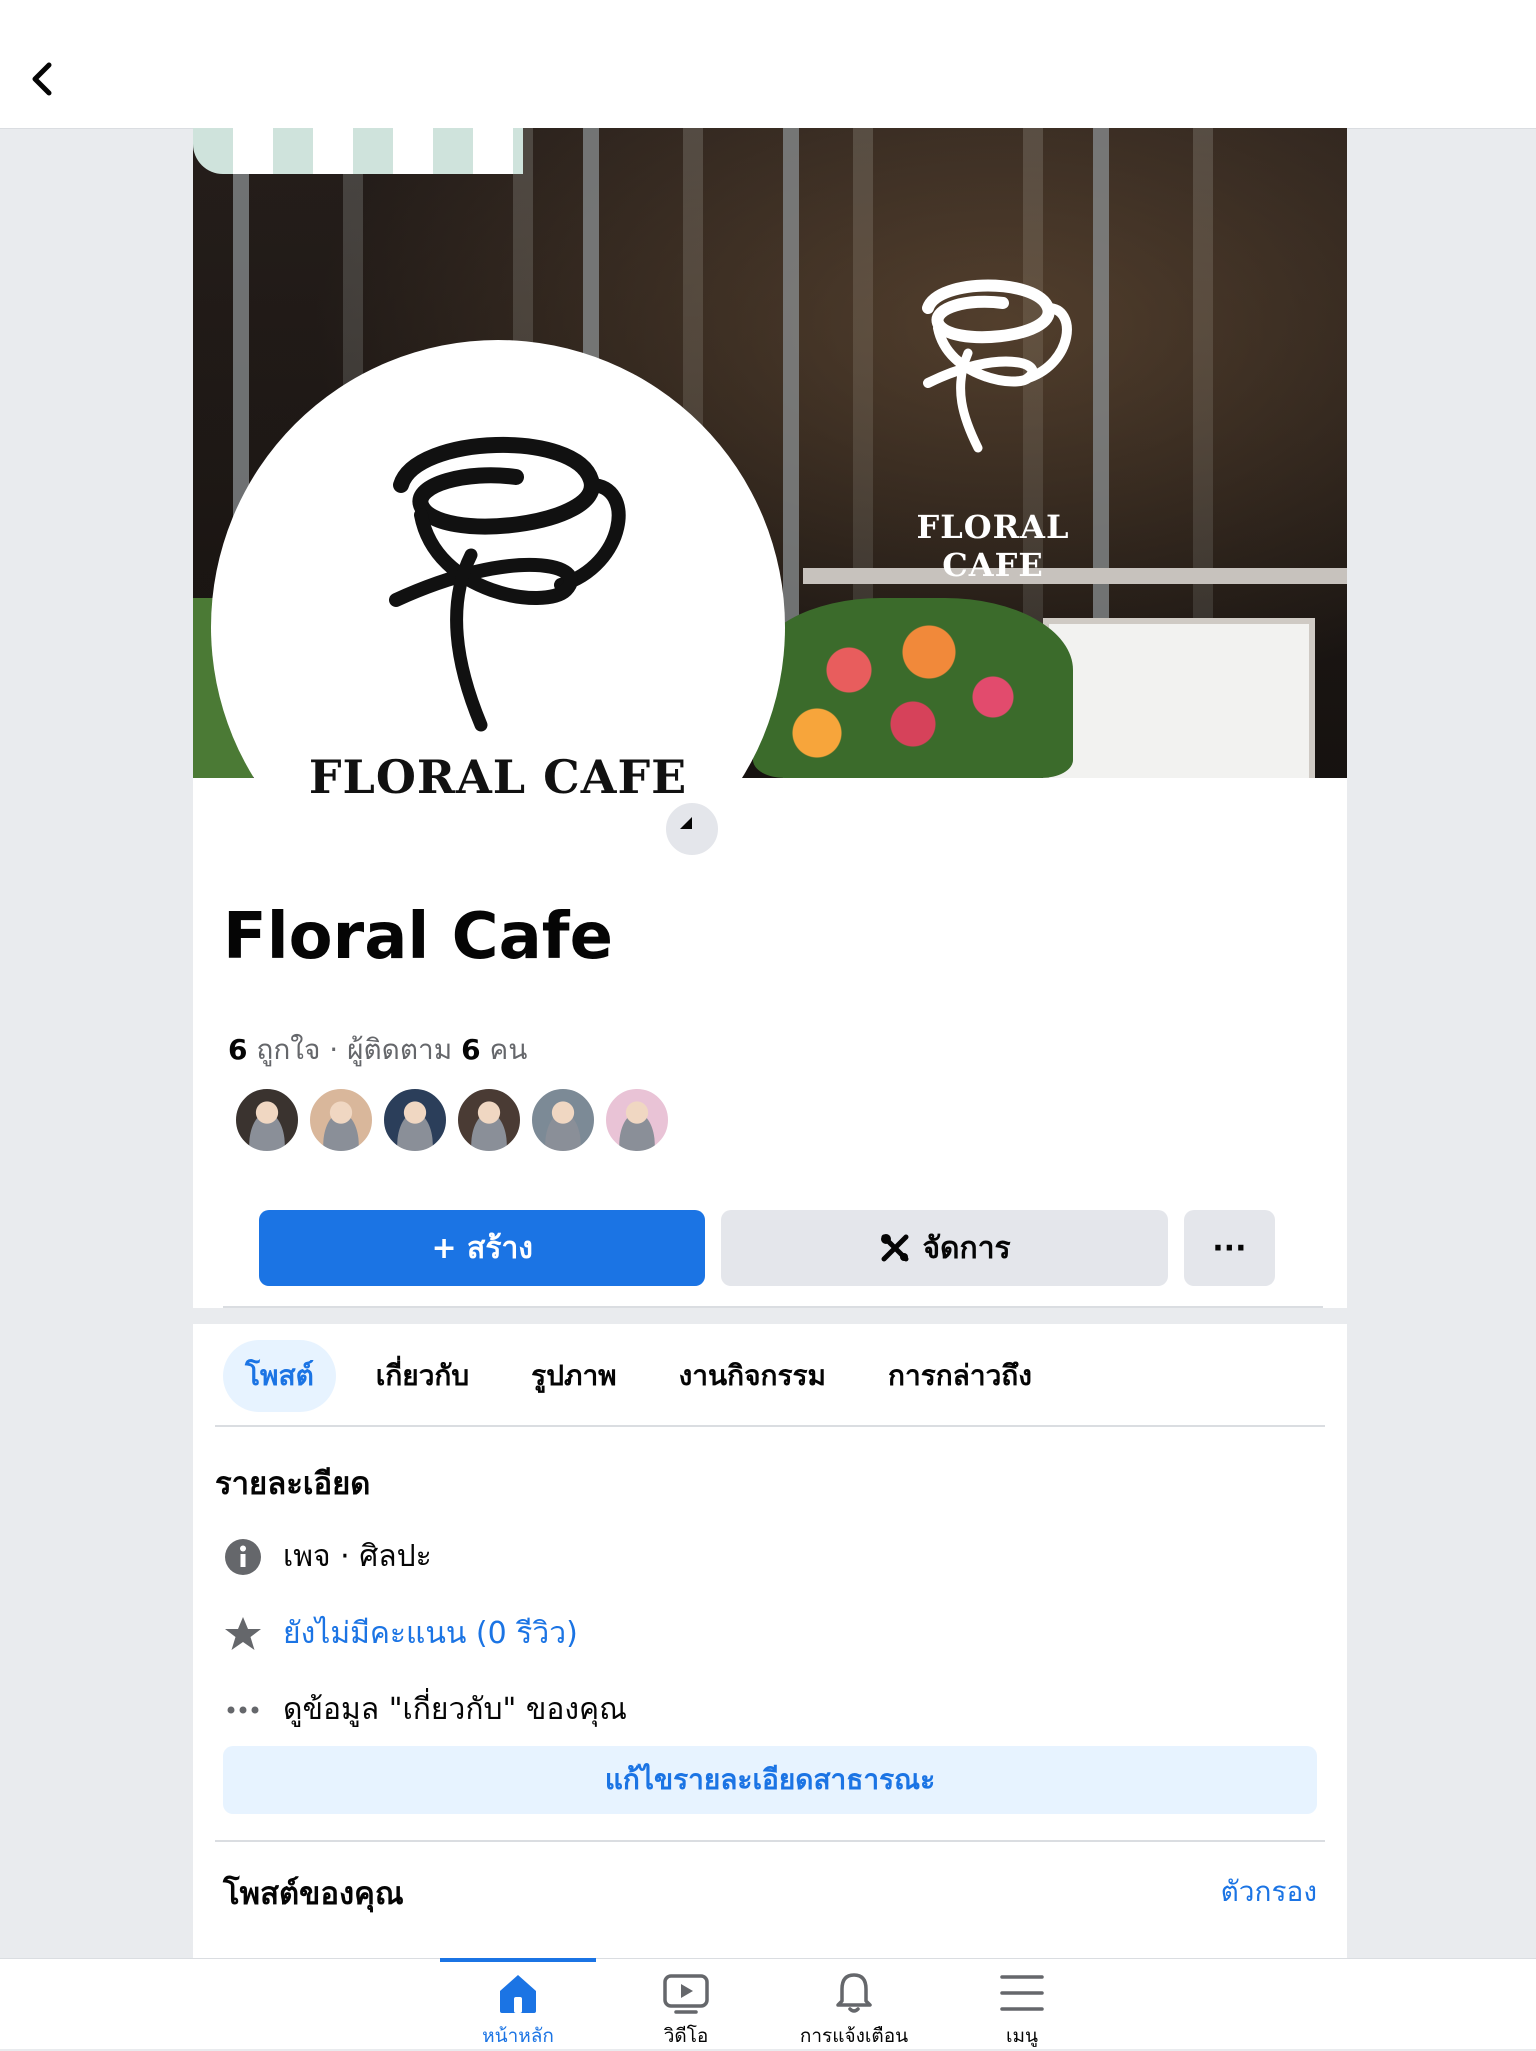  What do you see at coordinates (960, 1376) in the screenshot?
I see `tab-mentions: การกล่าวถึง` at bounding box center [960, 1376].